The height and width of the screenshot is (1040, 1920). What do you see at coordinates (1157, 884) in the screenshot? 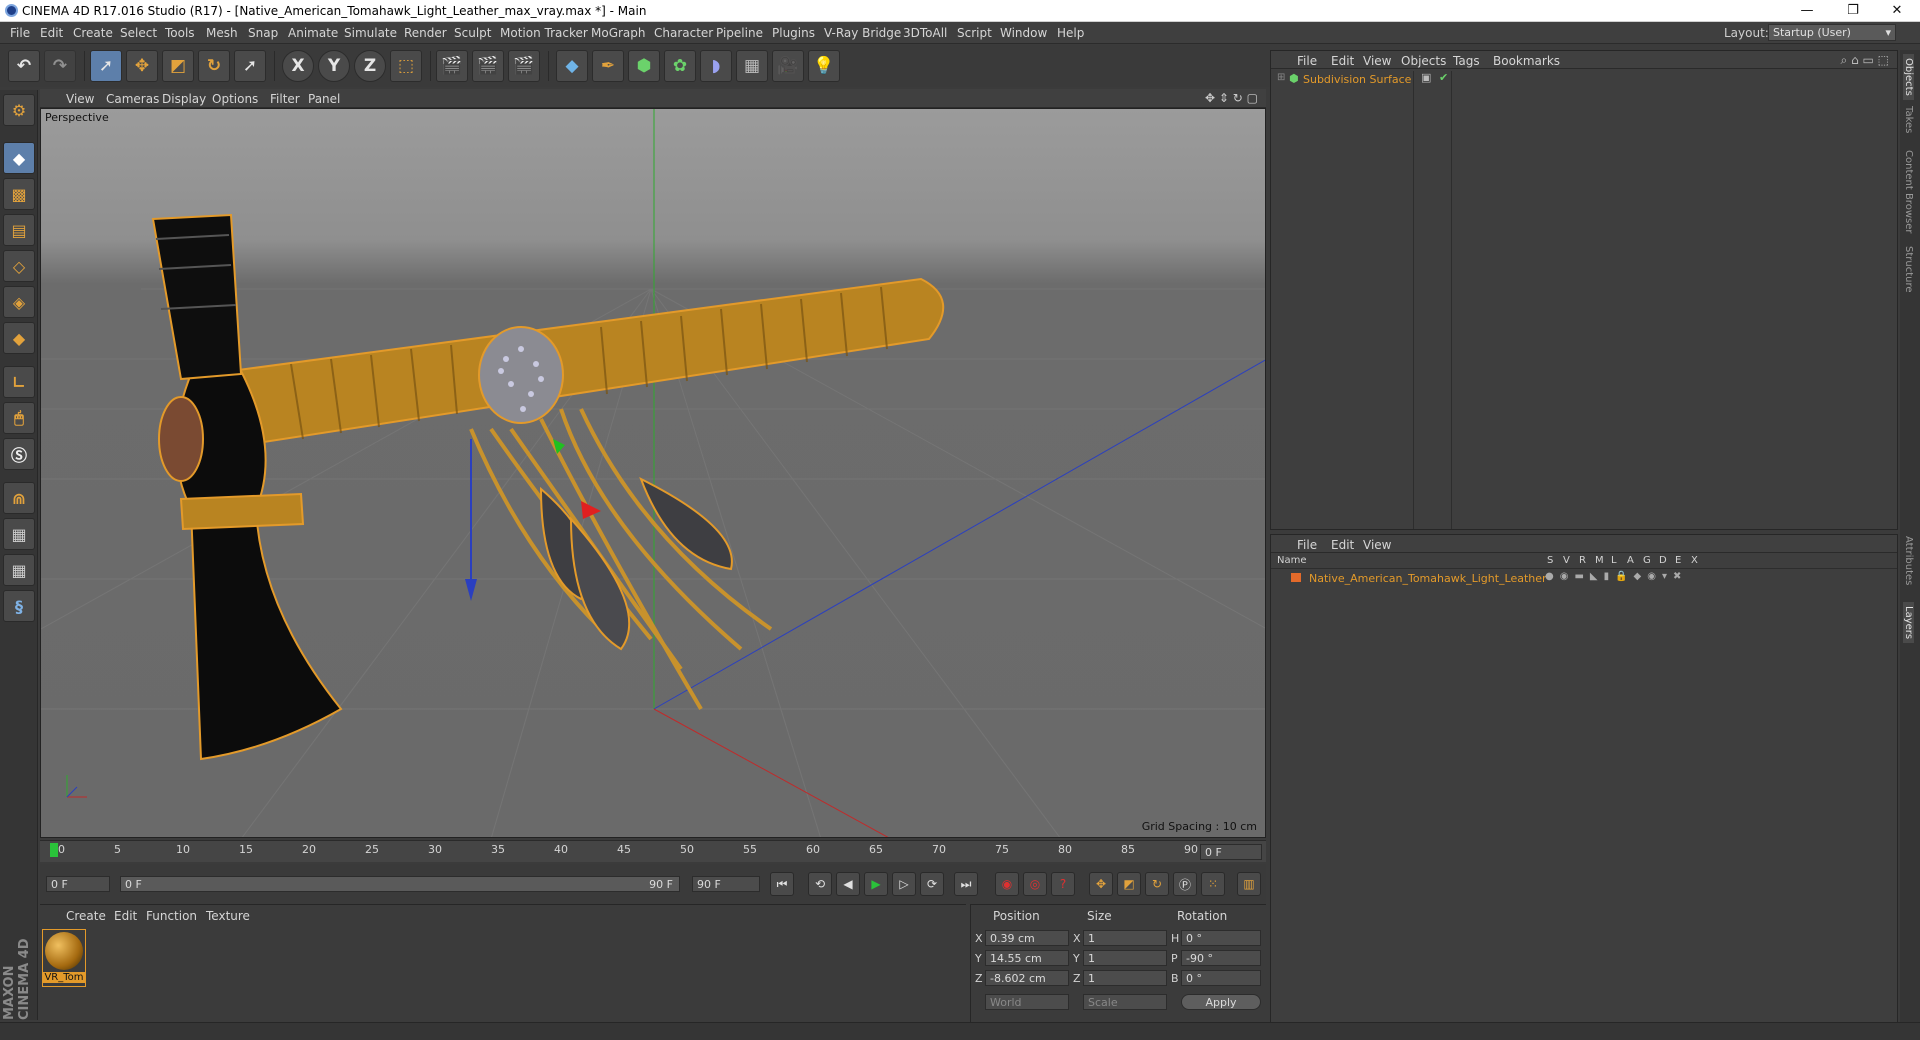
I see `key-rotation-button: ↻` at bounding box center [1157, 884].